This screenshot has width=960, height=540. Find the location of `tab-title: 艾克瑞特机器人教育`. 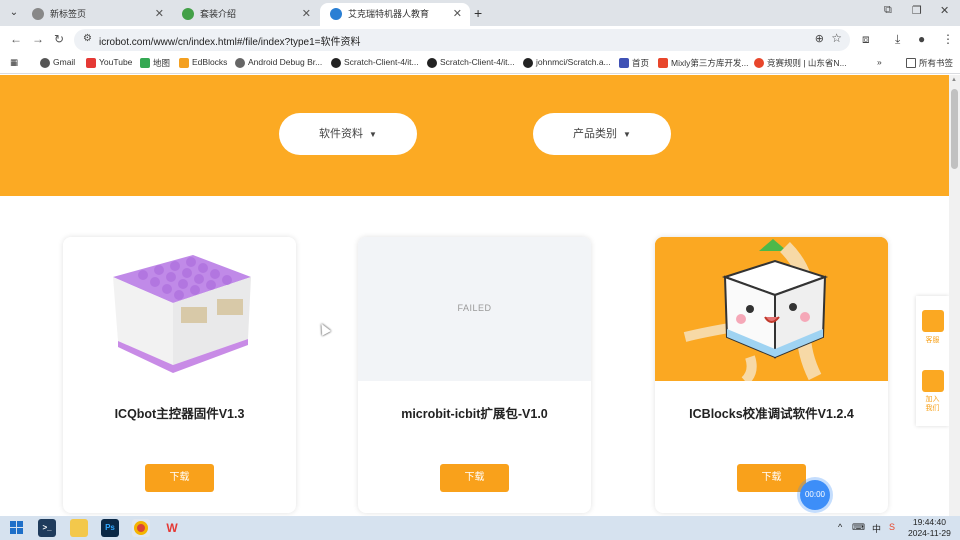

tab-title: 艾克瑞特机器人教育 is located at coordinates (389, 14).